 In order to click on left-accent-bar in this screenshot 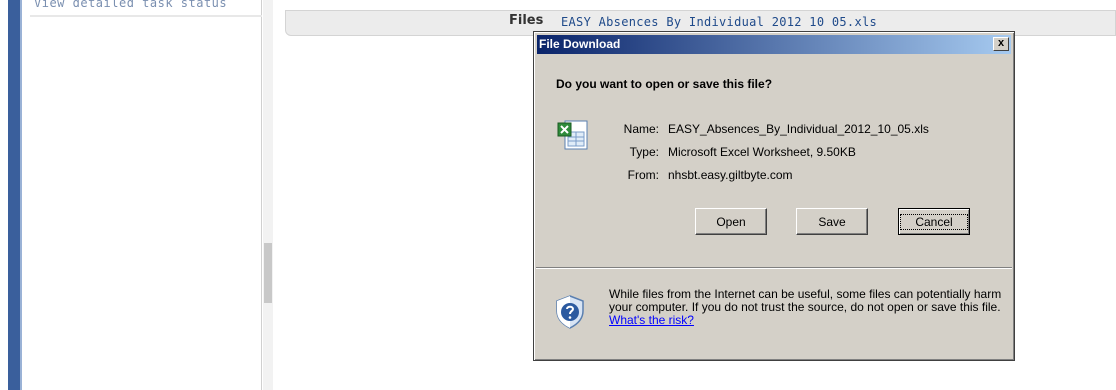, I will do `click(14, 195)`.